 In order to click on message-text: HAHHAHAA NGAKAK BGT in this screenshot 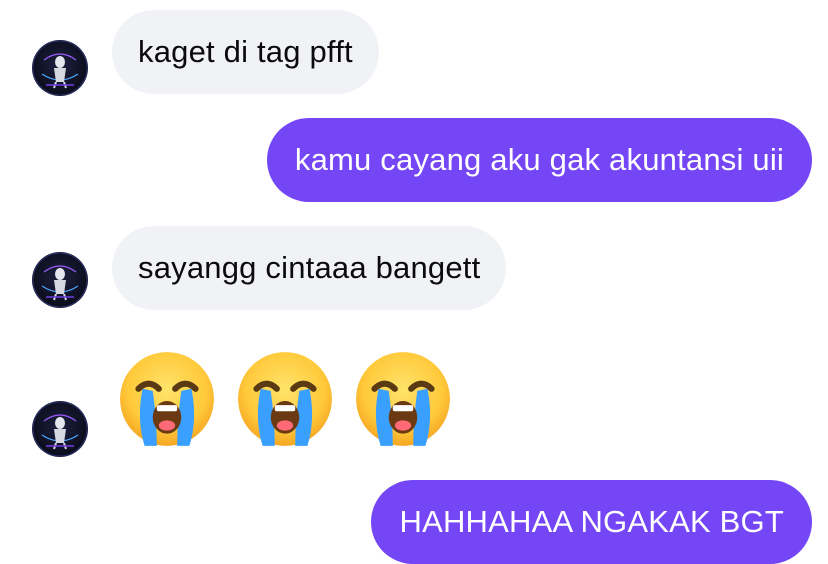, I will do `click(591, 521)`.